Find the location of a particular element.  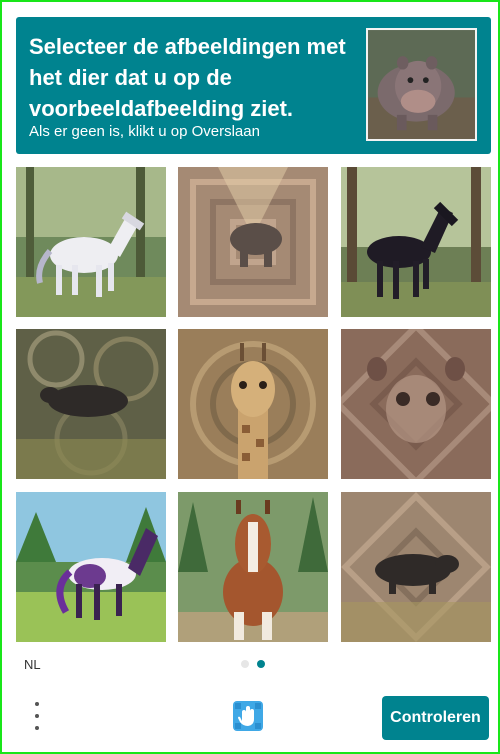

tile-7-purple-horse is located at coordinates (91, 567).